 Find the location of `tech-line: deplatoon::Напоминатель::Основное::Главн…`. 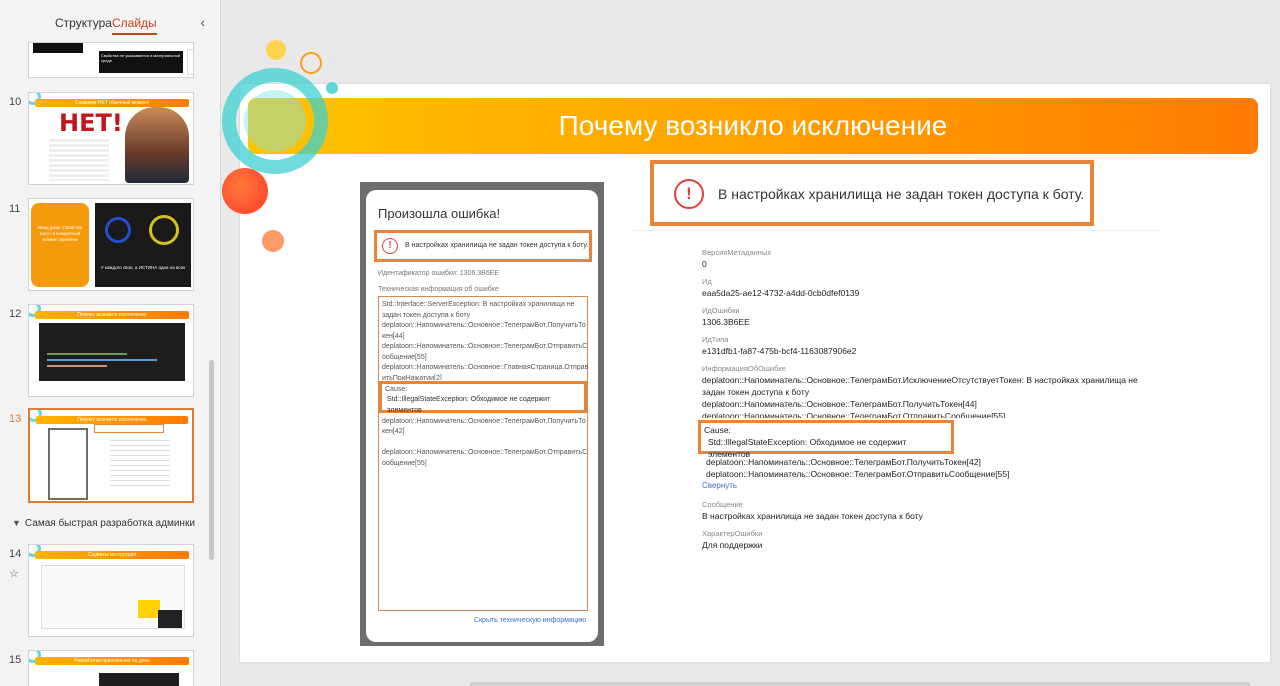

tech-line: deplatoon::Напоминатель::Основное::Главн… is located at coordinates (485, 367).